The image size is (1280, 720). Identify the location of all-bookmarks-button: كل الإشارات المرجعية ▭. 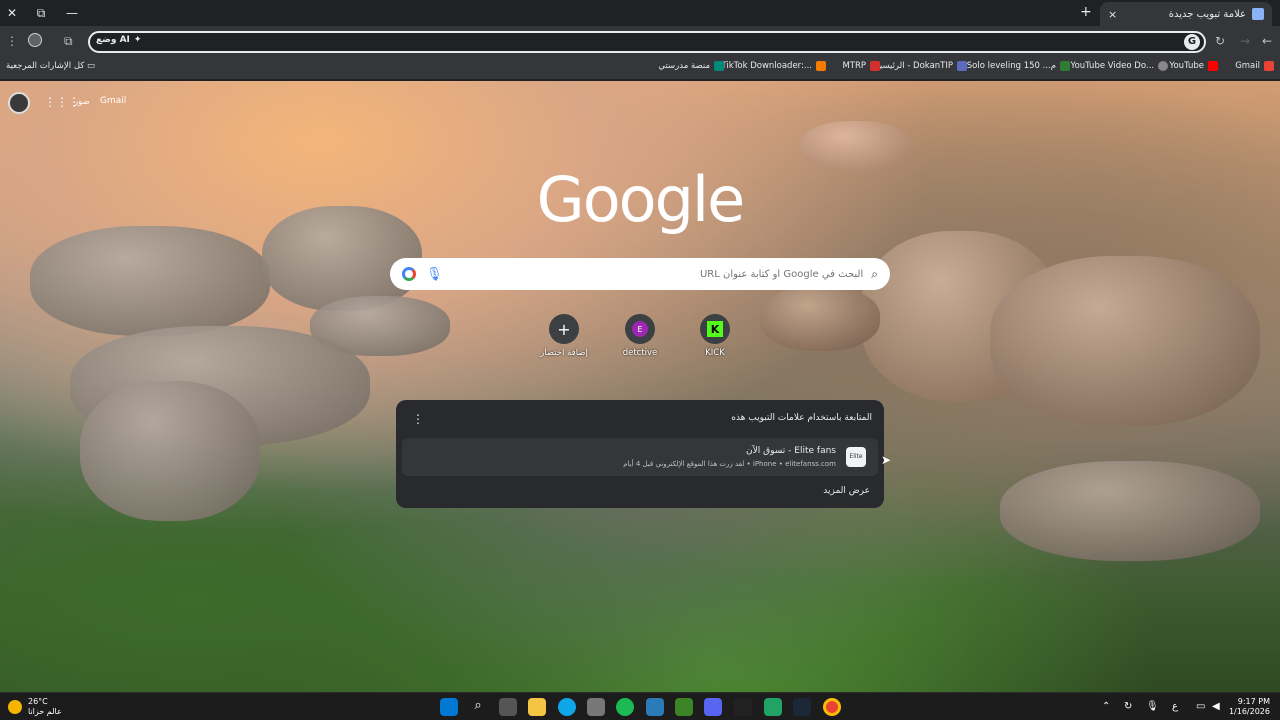
(50, 66).